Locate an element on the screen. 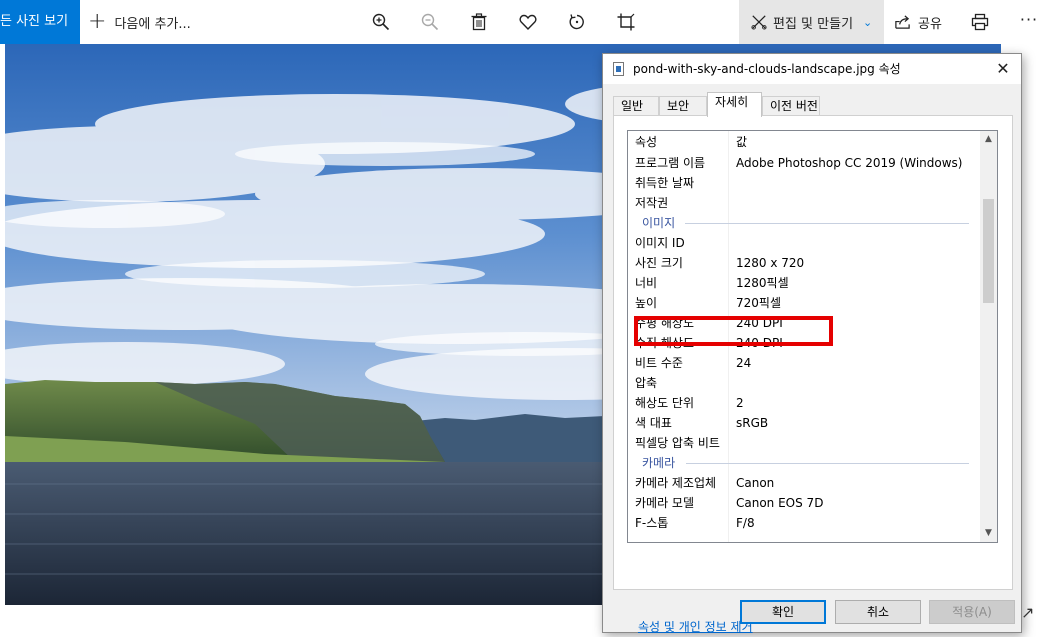 Image resolution: width=1051 pixels, height=637 pixels. property-value: 1280 x 720 is located at coordinates (770, 263).